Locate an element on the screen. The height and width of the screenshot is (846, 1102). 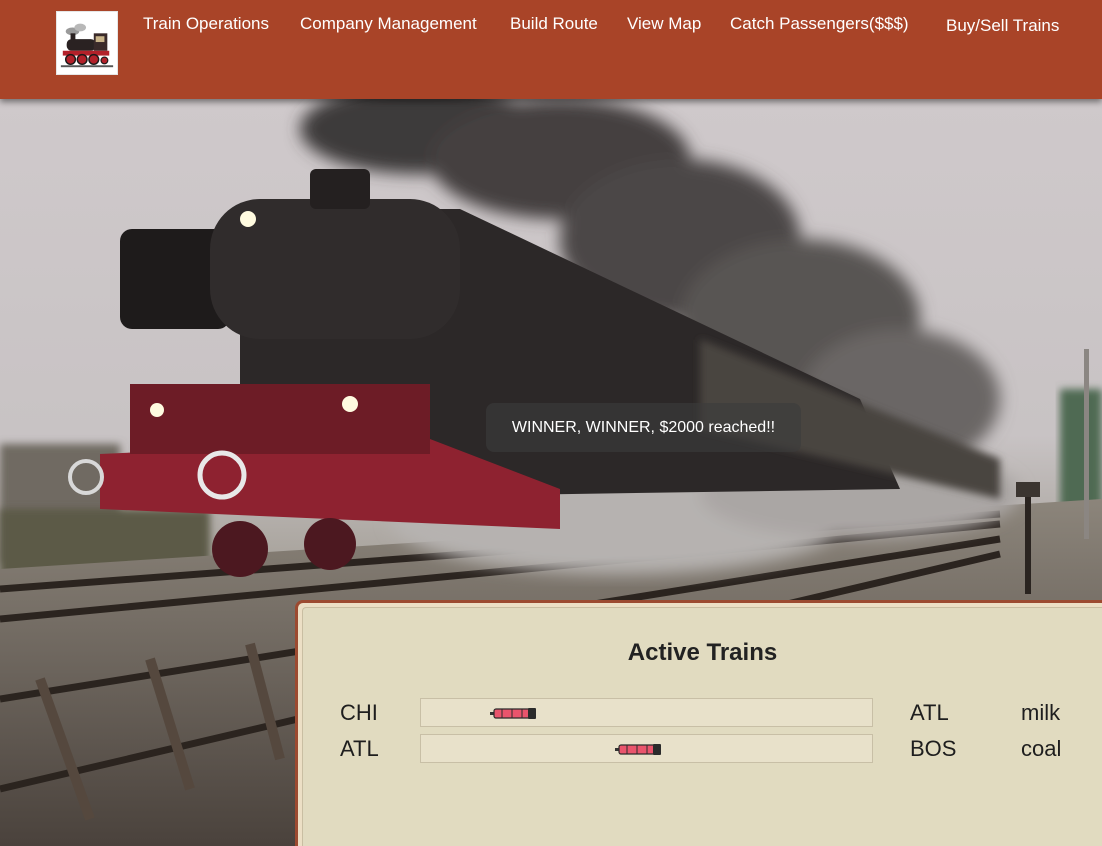
steam-locomotive-logo-icon is located at coordinates (87, 43).